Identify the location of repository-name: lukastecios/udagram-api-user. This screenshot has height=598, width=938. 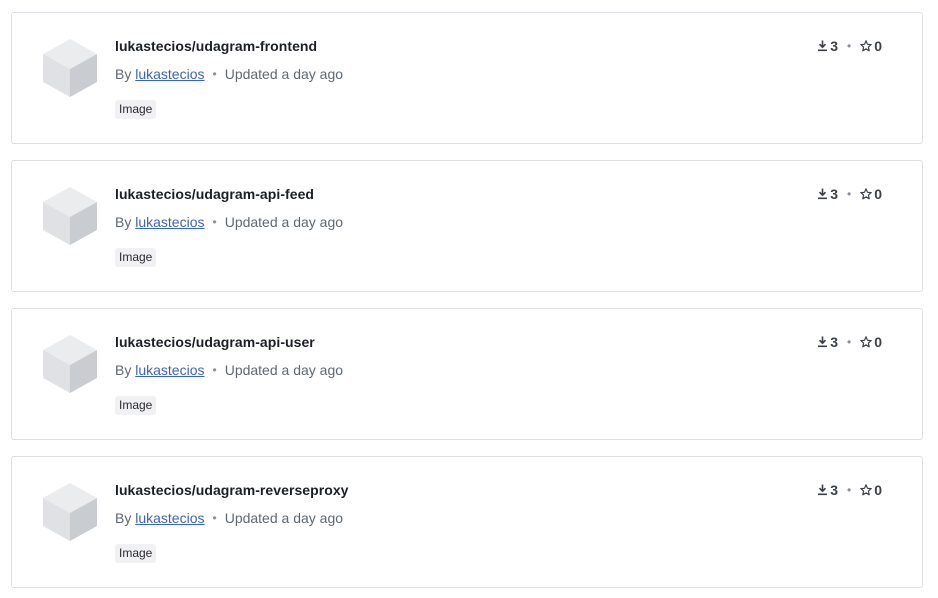
(215, 342).